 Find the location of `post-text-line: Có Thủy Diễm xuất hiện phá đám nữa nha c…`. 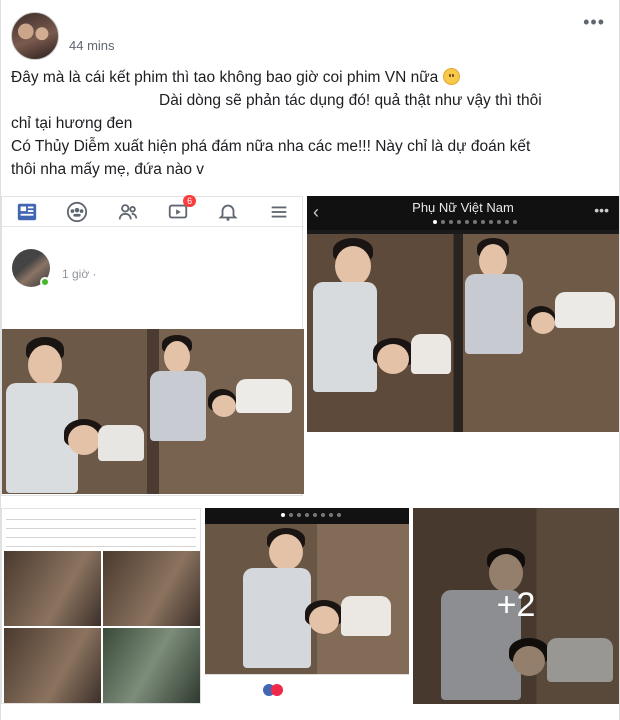

post-text-line: Có Thủy Diễm xuất hiện phá đám nữa nha c… is located at coordinates (271, 146).